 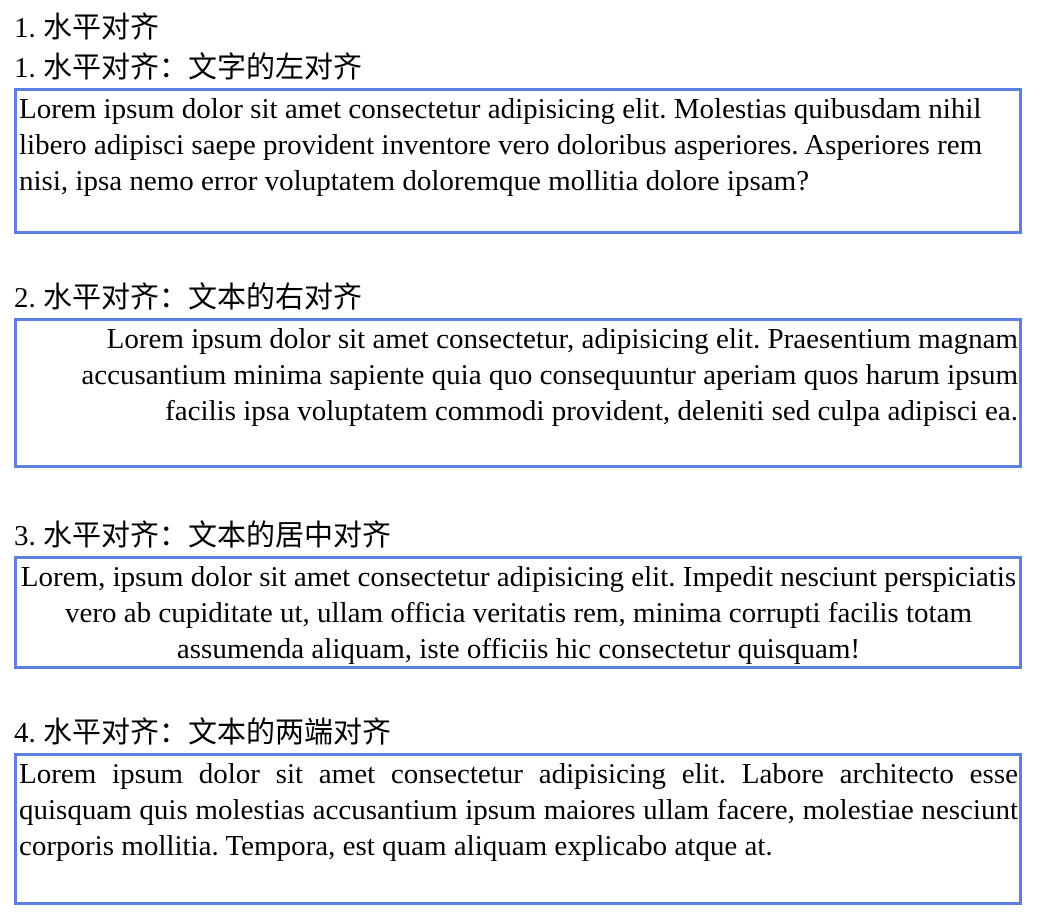 What do you see at coordinates (188, 298) in the screenshot?
I see `section-title-right: 2. 水平对齐：文本的右对齐` at bounding box center [188, 298].